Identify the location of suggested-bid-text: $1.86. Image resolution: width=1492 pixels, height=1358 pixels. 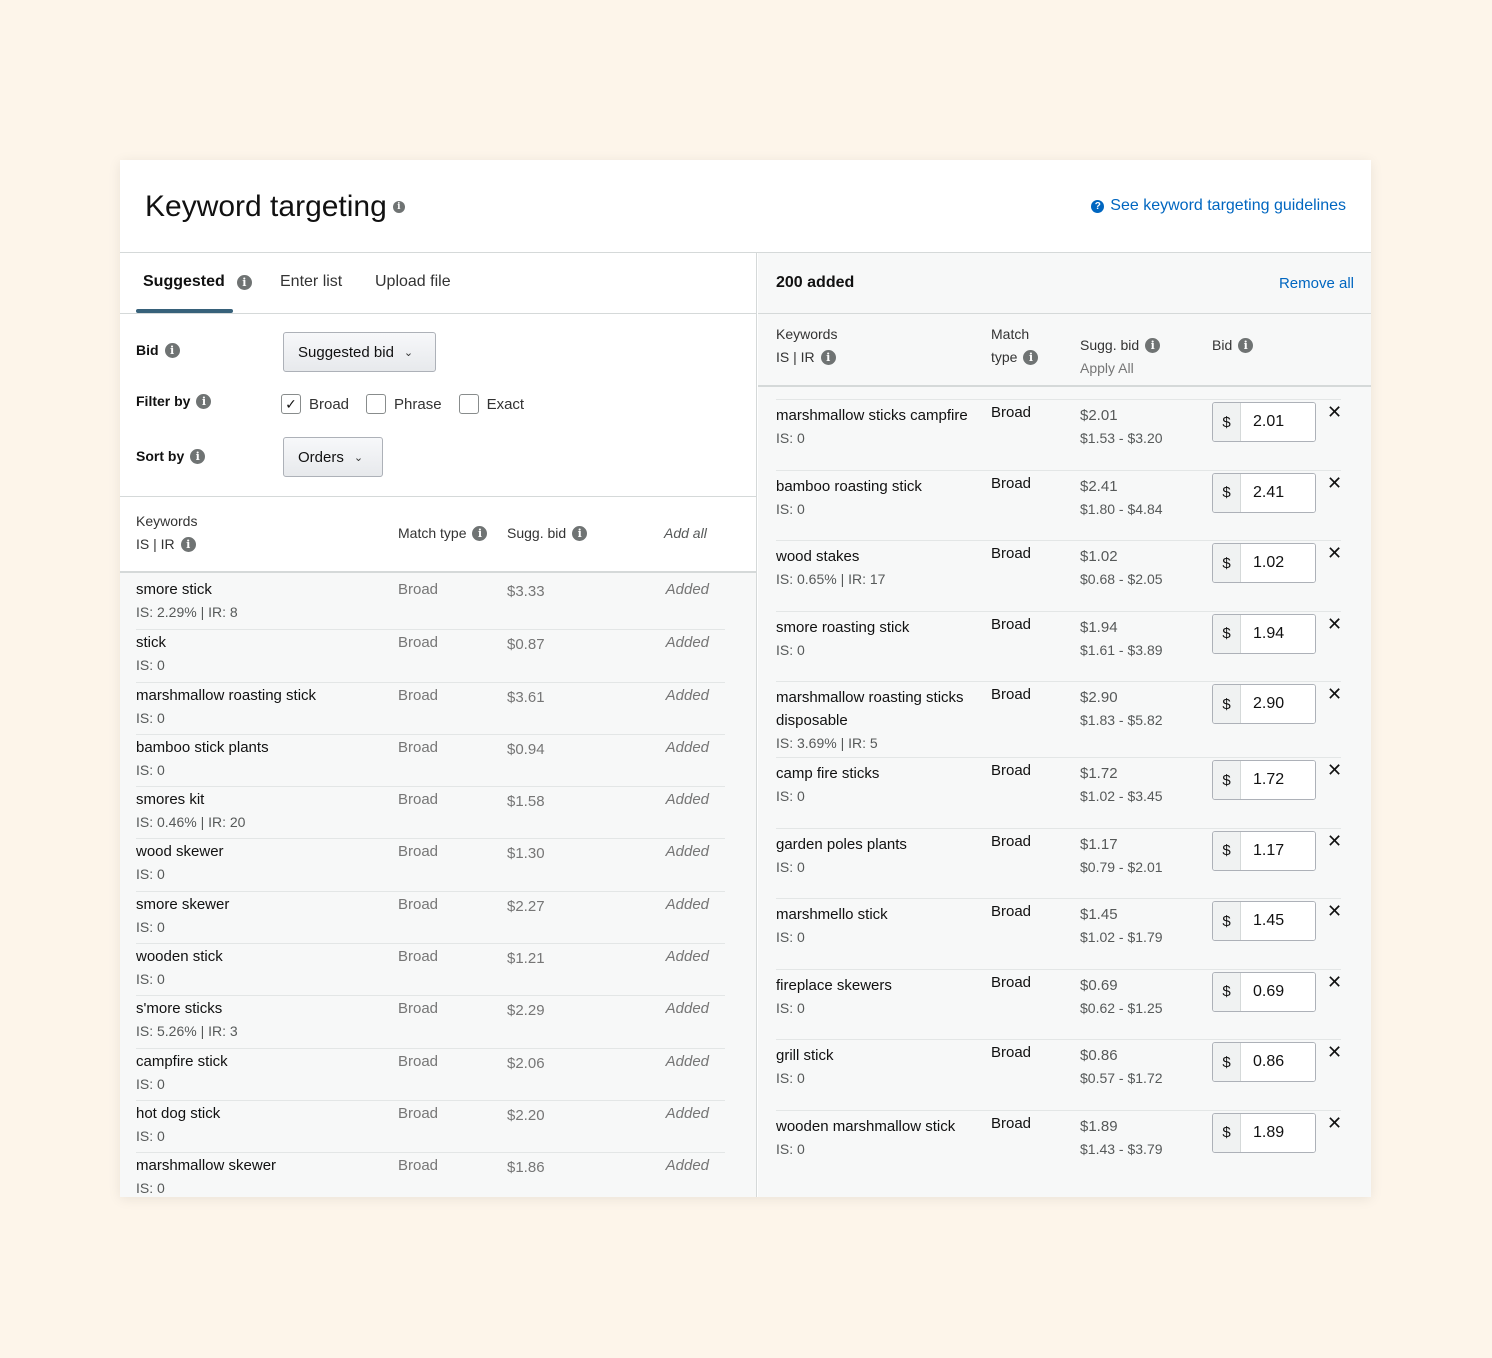
(526, 1168).